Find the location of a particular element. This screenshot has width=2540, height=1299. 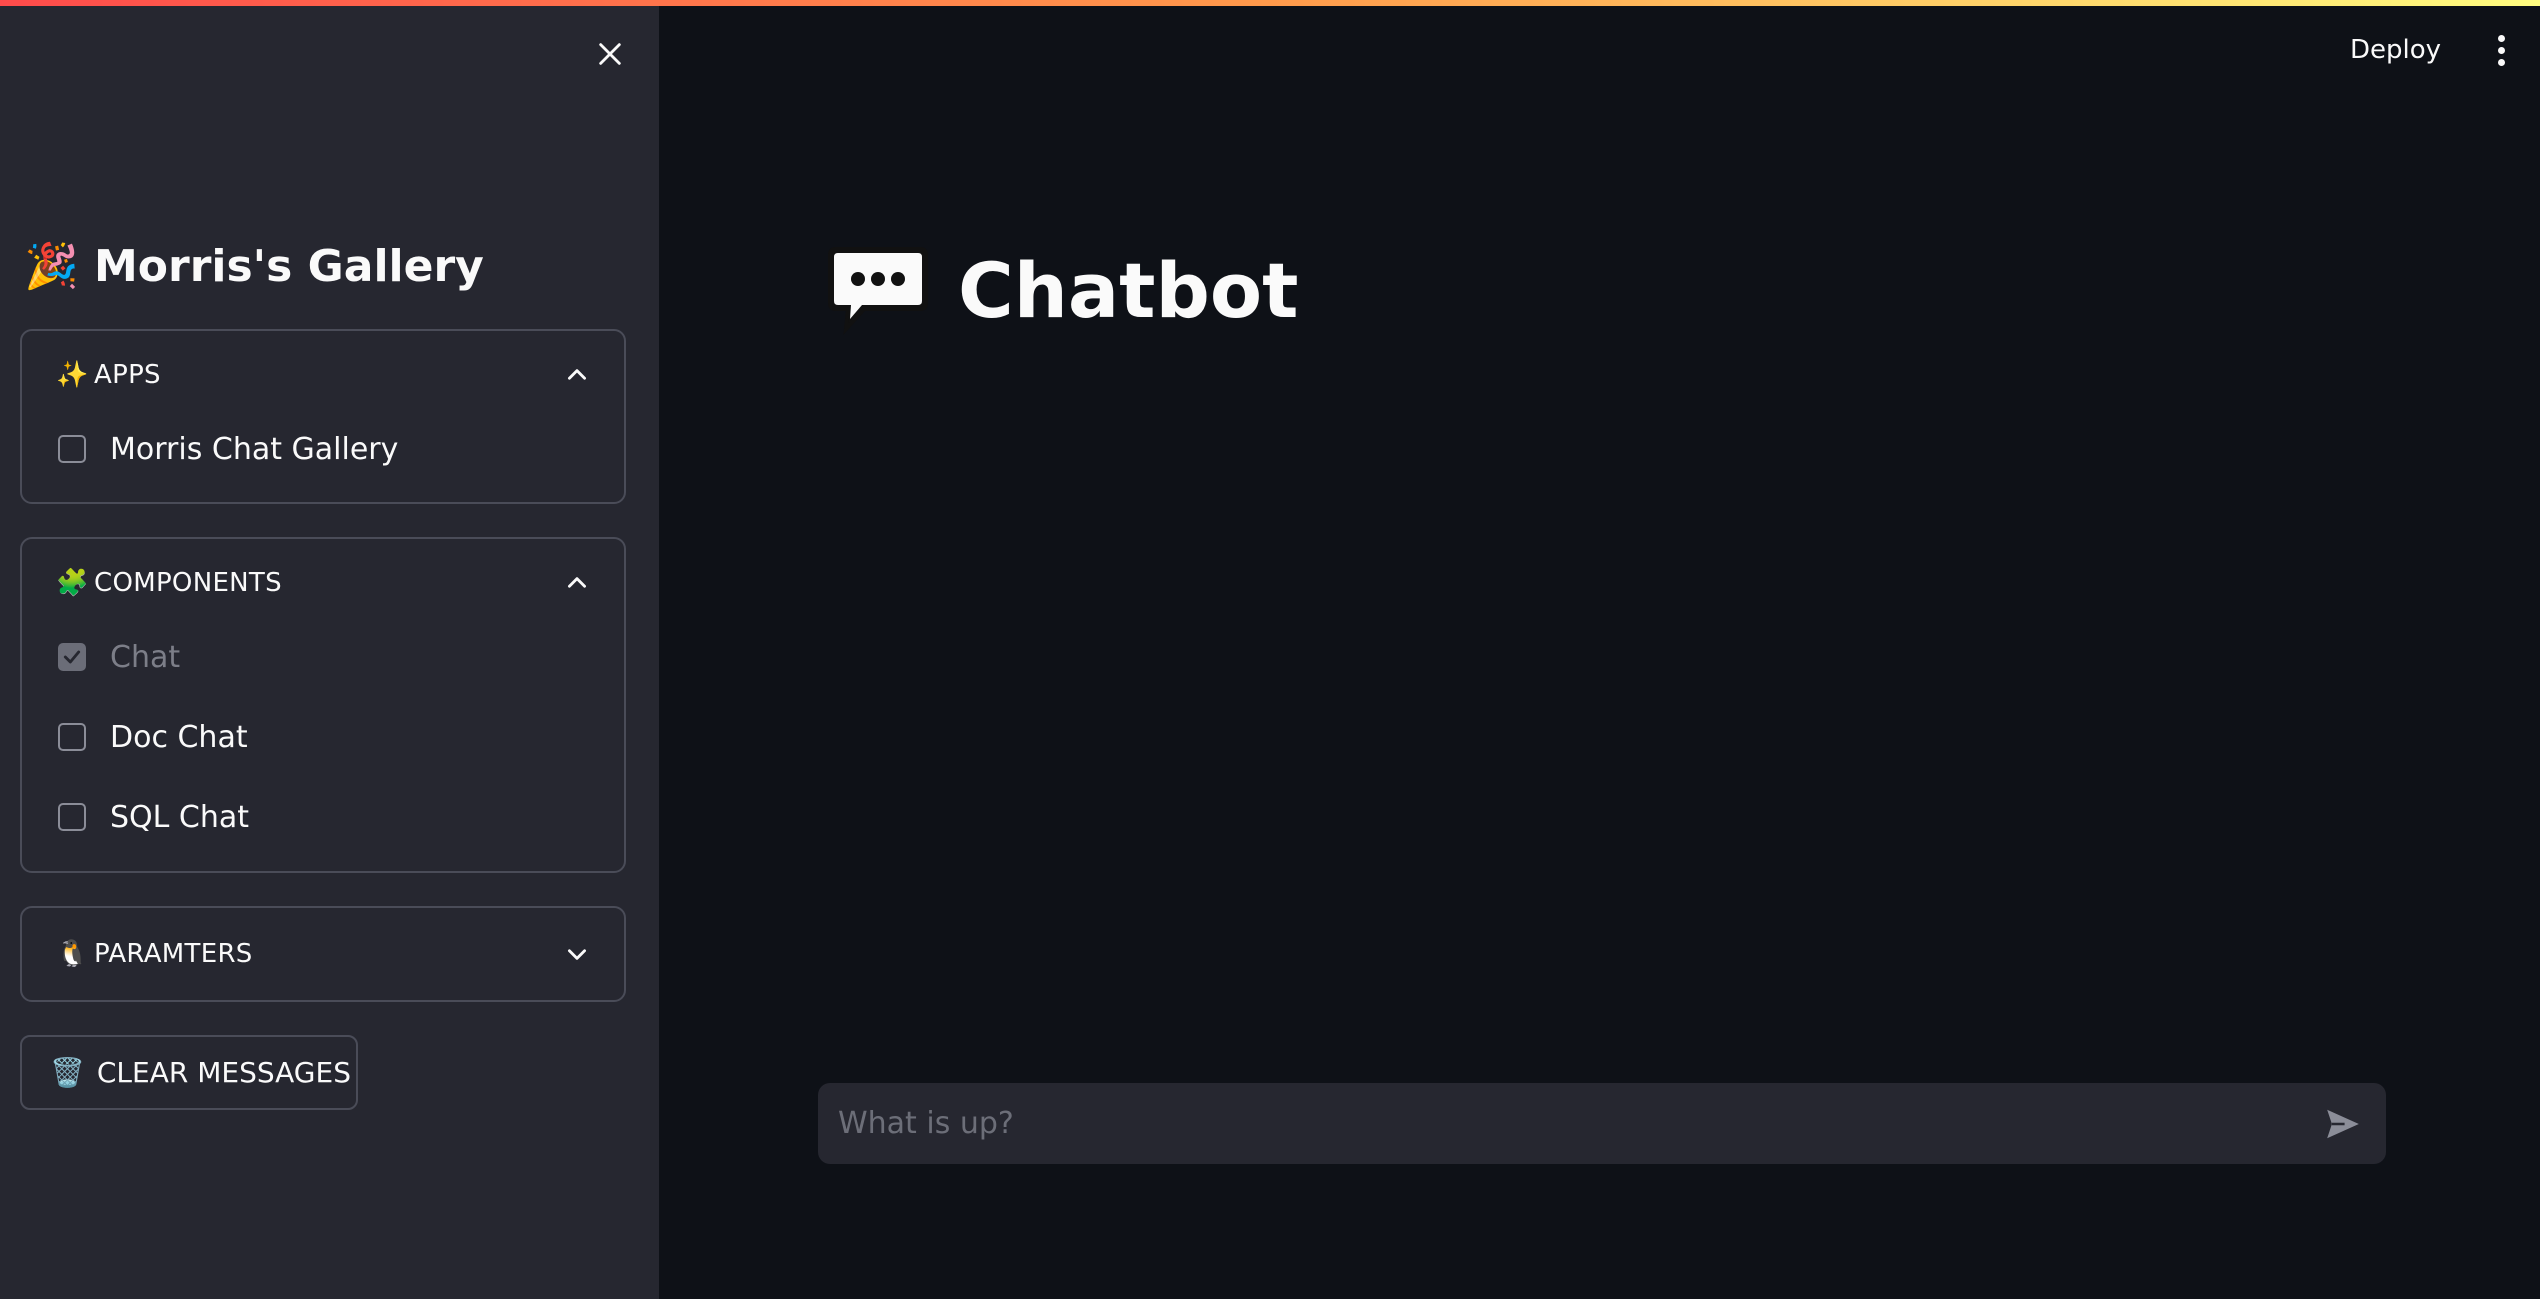

expander-parameters-header: 🐧 PARAMTERS is located at coordinates (323, 954).